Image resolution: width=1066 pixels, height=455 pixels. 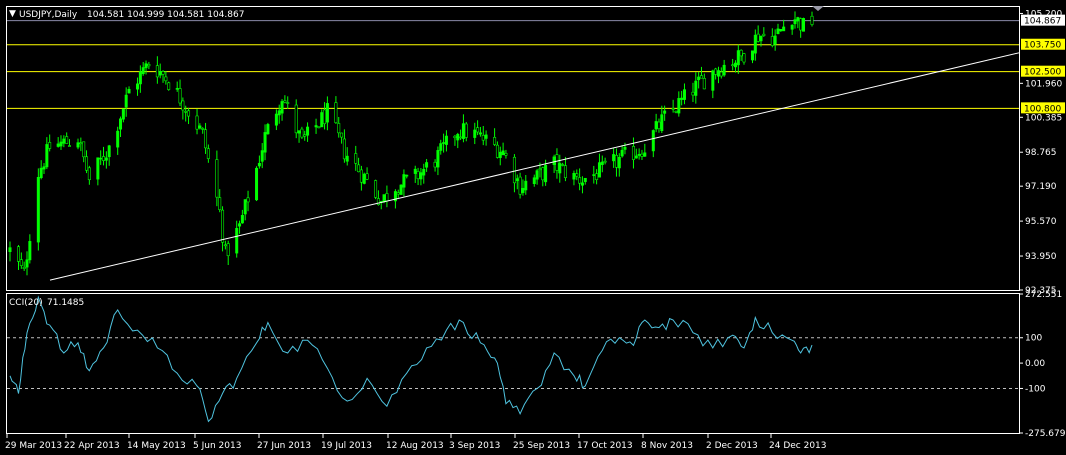 I want to click on price-tick-label: 100.385, so click(x=1043, y=118).